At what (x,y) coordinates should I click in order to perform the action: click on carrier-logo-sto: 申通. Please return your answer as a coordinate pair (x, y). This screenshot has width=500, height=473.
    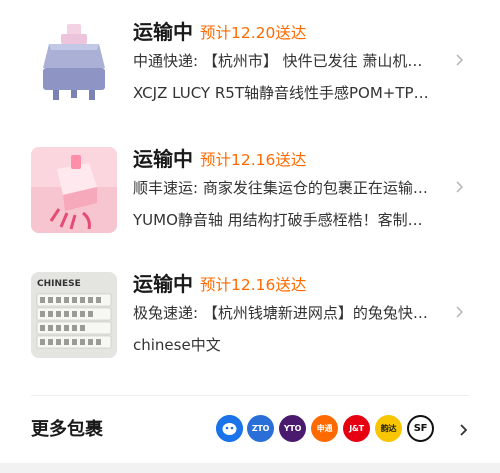
    Looking at the image, I should click on (324, 428).